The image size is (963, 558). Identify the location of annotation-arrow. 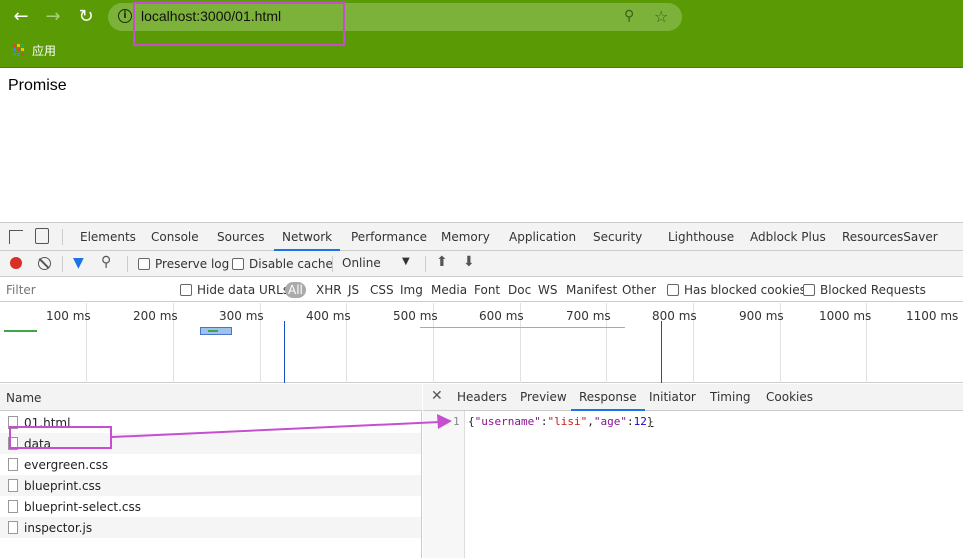
(281, 426).